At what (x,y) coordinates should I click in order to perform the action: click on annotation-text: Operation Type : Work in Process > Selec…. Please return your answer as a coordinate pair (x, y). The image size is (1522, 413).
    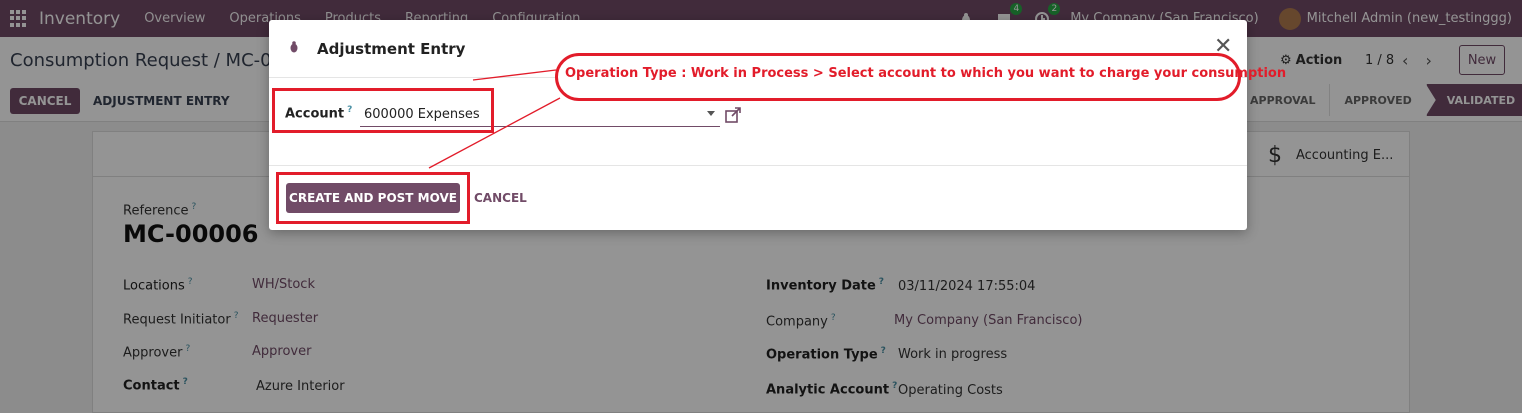
    Looking at the image, I should click on (926, 73).